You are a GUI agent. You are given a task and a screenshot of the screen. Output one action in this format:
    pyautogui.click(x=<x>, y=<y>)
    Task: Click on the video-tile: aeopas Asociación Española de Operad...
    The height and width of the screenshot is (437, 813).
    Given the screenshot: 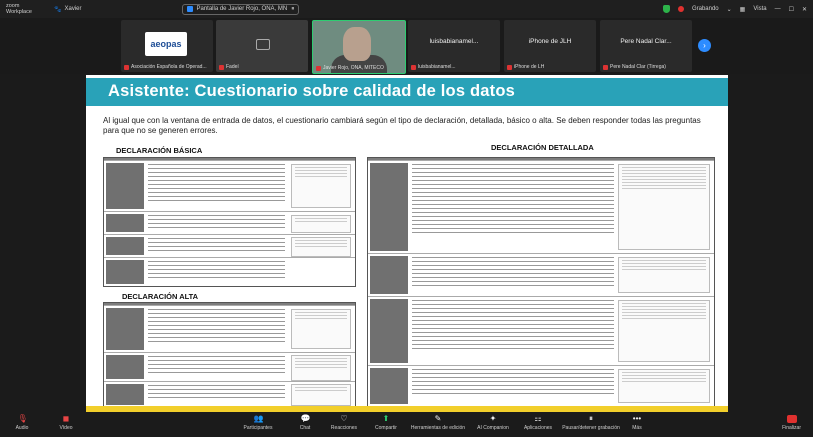 What is the action you would take?
    pyautogui.click(x=167, y=46)
    